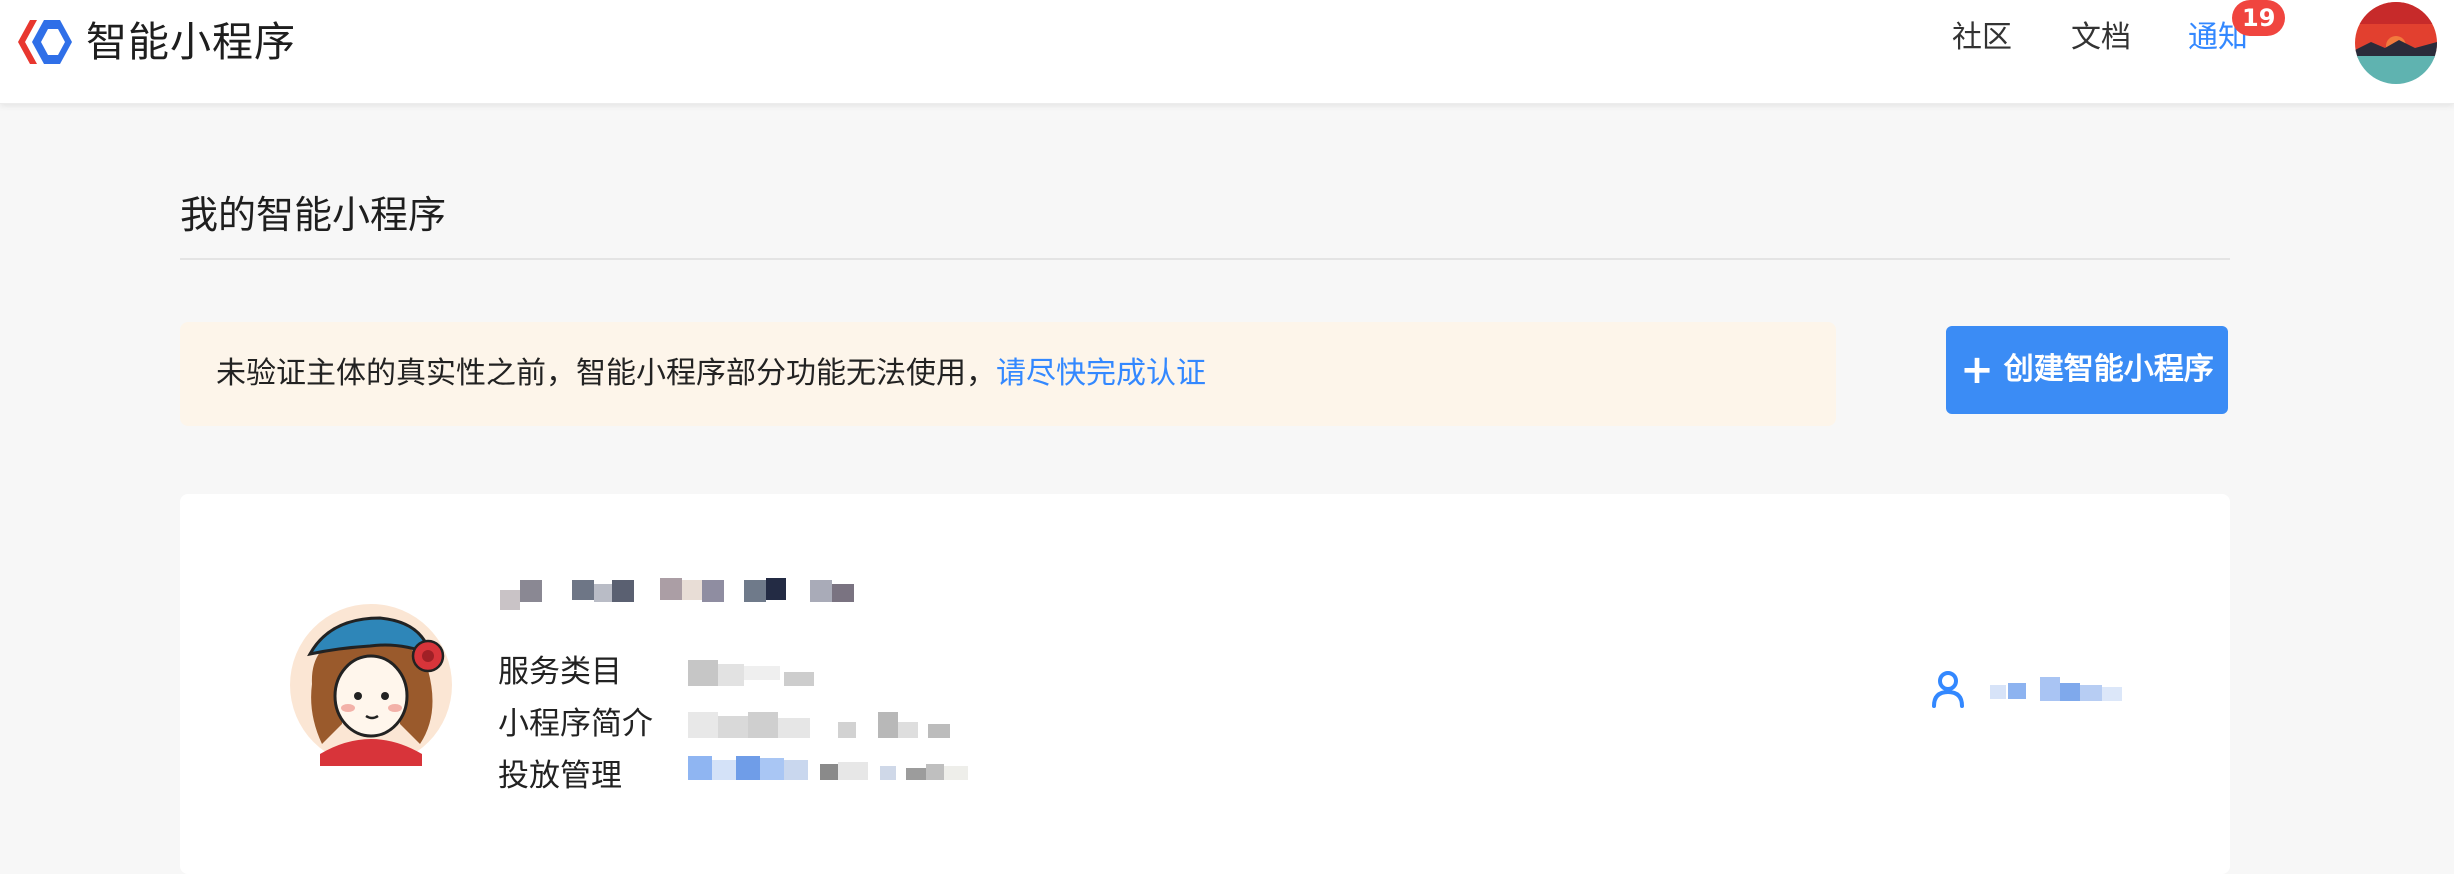  Describe the element at coordinates (1982, 38) in the screenshot. I see `nav-community: 社区` at that location.